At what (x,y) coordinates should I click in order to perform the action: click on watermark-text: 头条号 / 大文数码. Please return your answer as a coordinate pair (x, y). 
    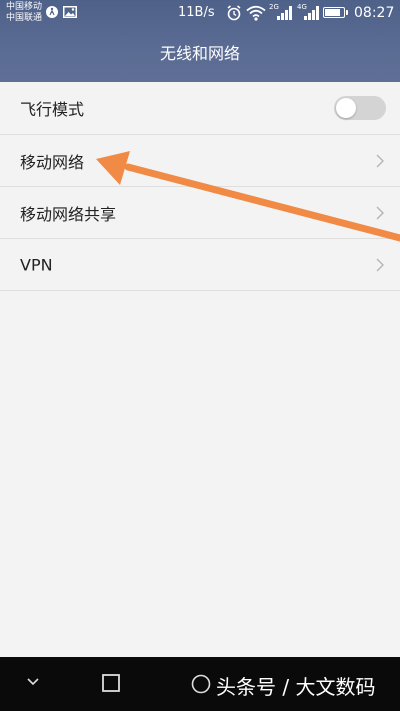
    Looking at the image, I should click on (296, 687).